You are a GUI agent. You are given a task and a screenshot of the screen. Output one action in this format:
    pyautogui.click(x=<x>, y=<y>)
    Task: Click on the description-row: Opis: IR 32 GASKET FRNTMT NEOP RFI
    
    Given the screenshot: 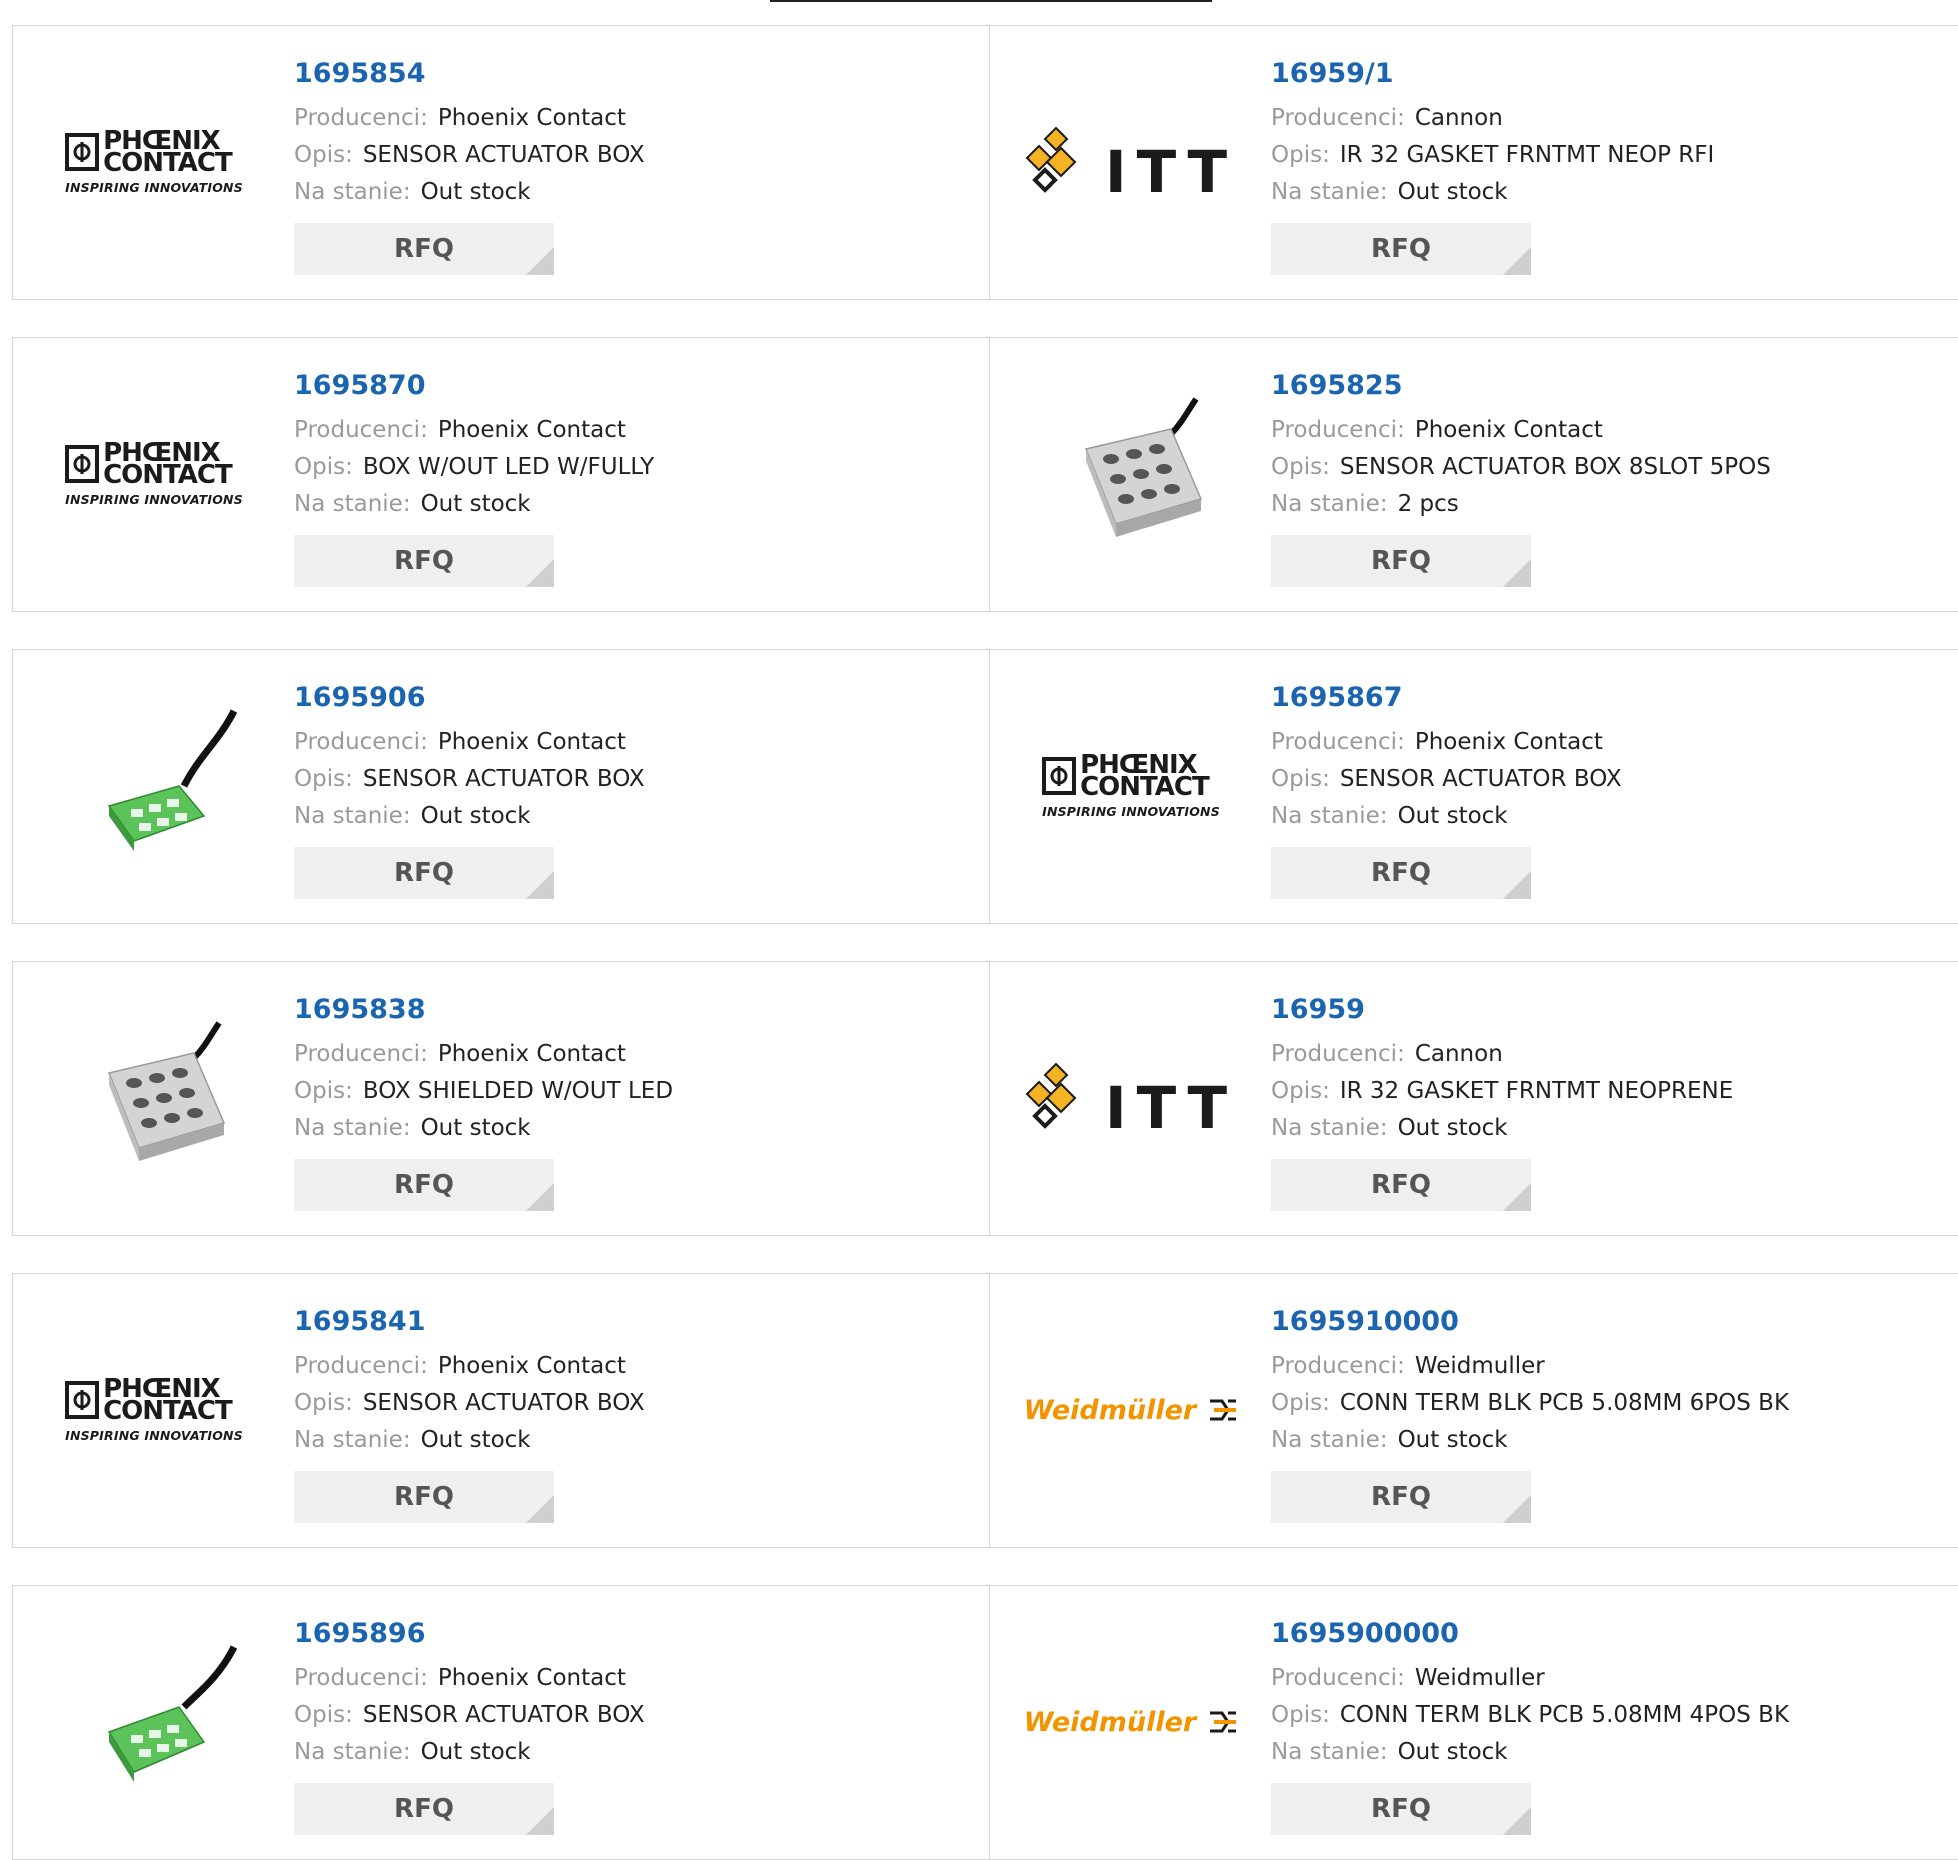 What is the action you would take?
    pyautogui.click(x=1492, y=155)
    